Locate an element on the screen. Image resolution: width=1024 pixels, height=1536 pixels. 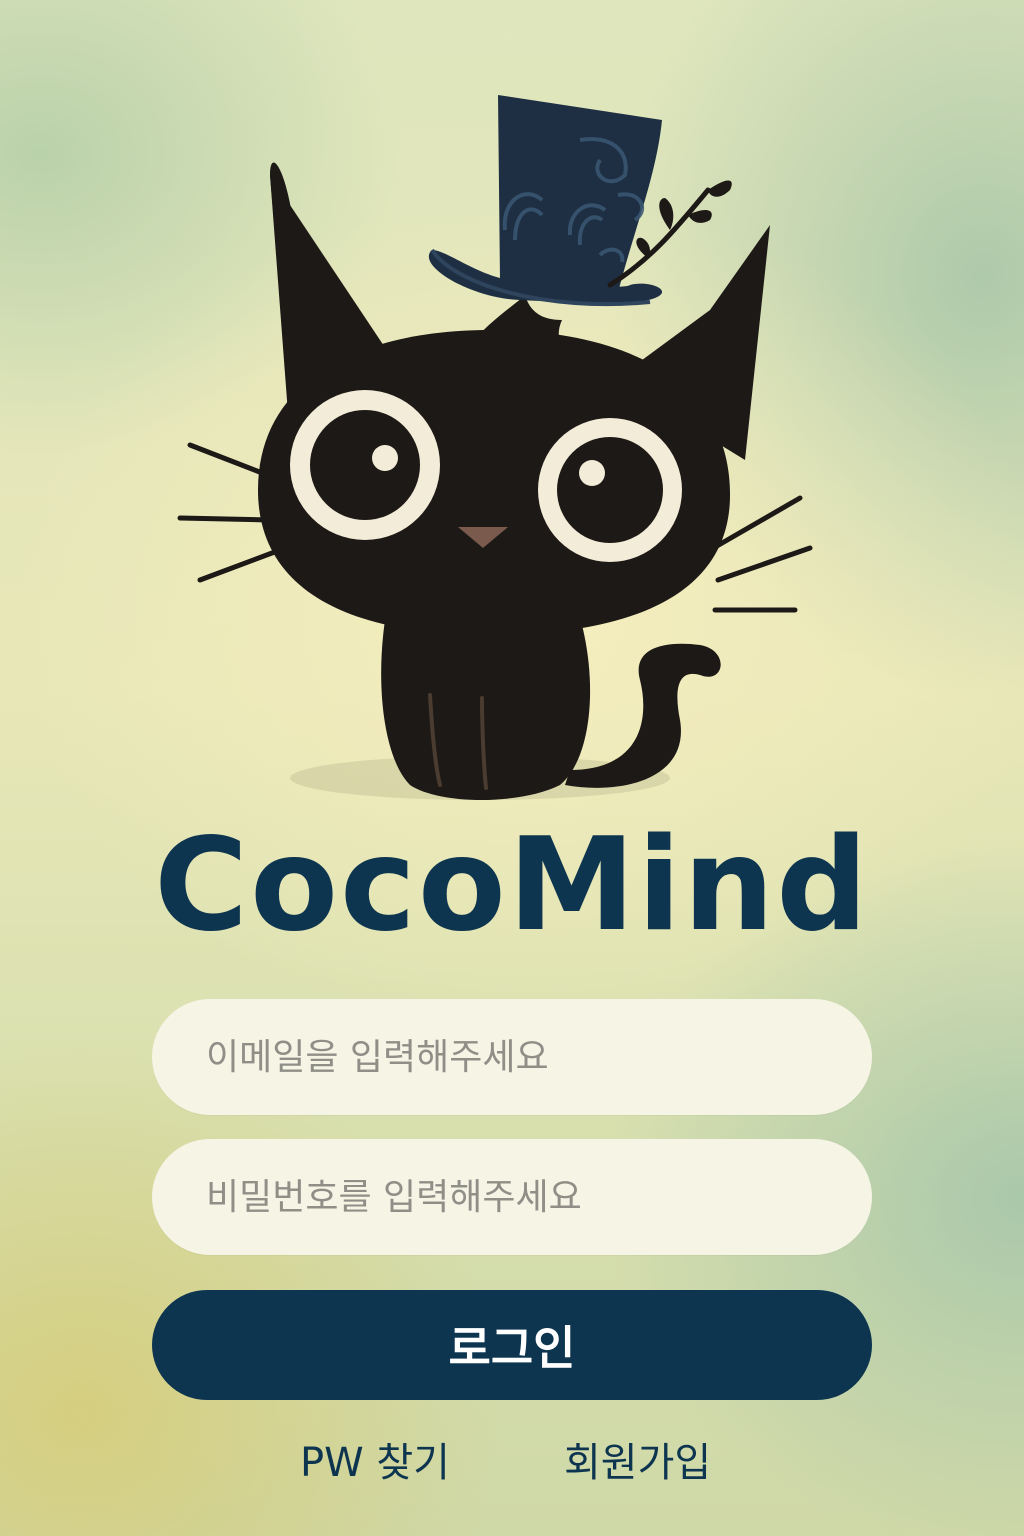
password-field is located at coordinates (512, 1197).